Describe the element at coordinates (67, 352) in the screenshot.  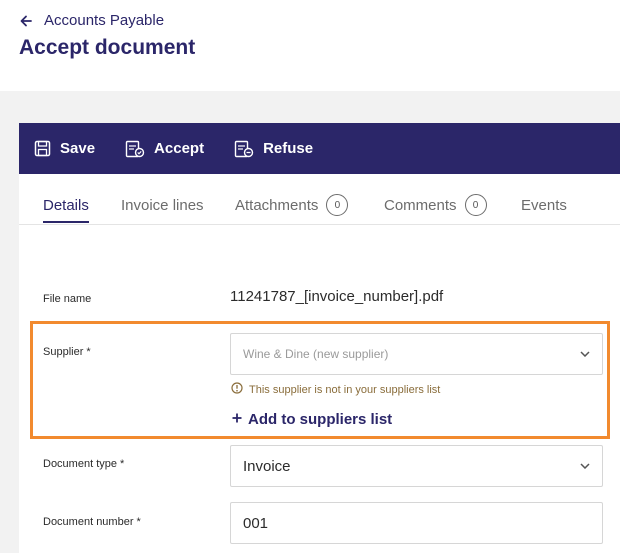
I see `supplier-label: Supplier *` at that location.